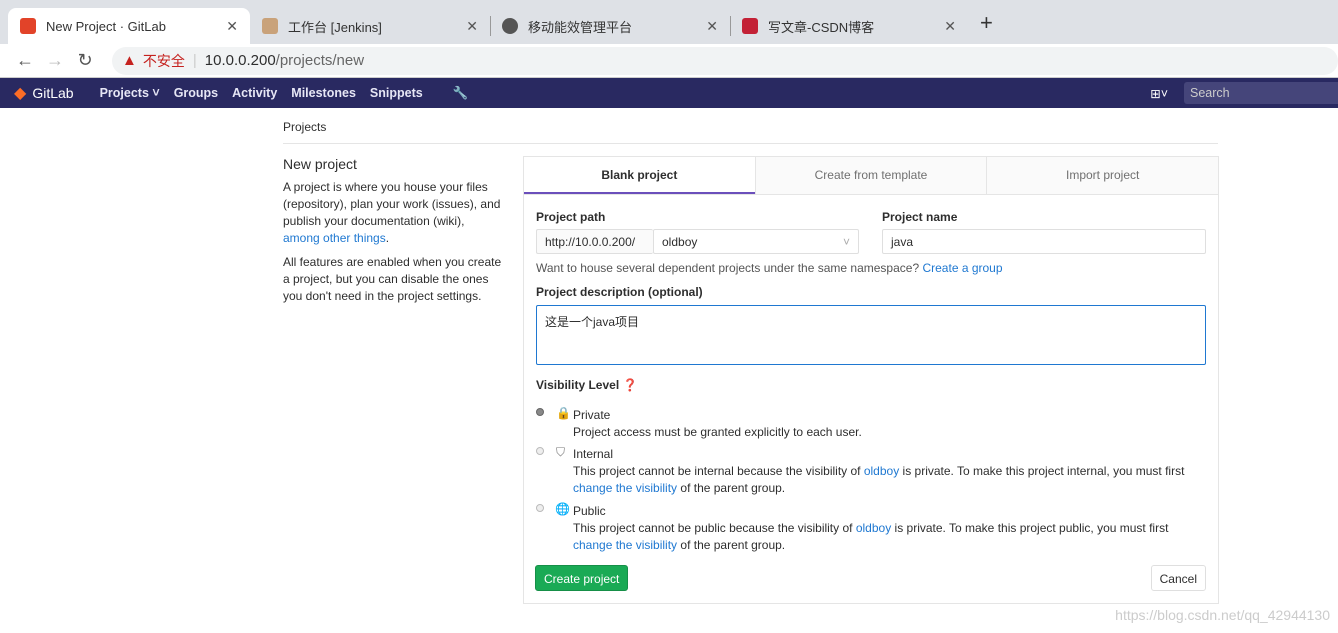 The image size is (1338, 633). What do you see at coordinates (196, 93) in the screenshot?
I see `nav-groups: Groups` at bounding box center [196, 93].